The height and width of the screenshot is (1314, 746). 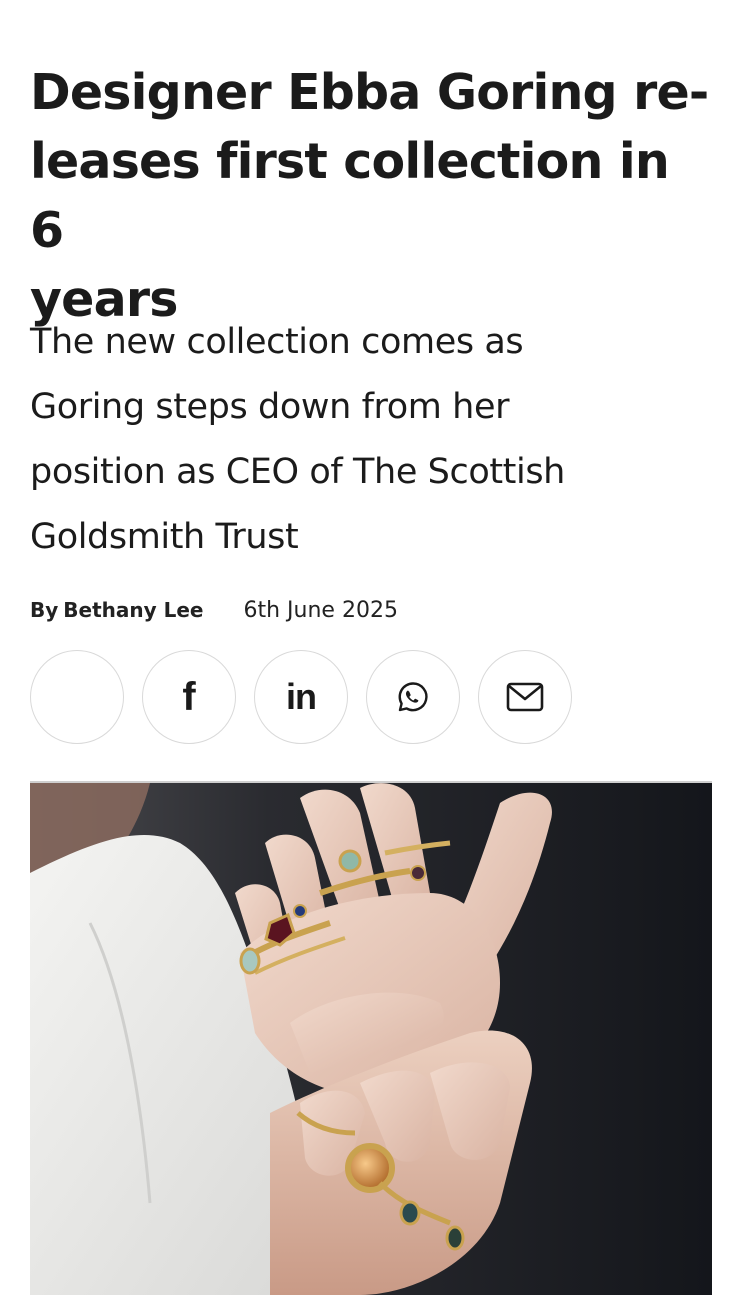 I want to click on standfirst-line: Goldsmith Trust, so click(x=164, y=537).